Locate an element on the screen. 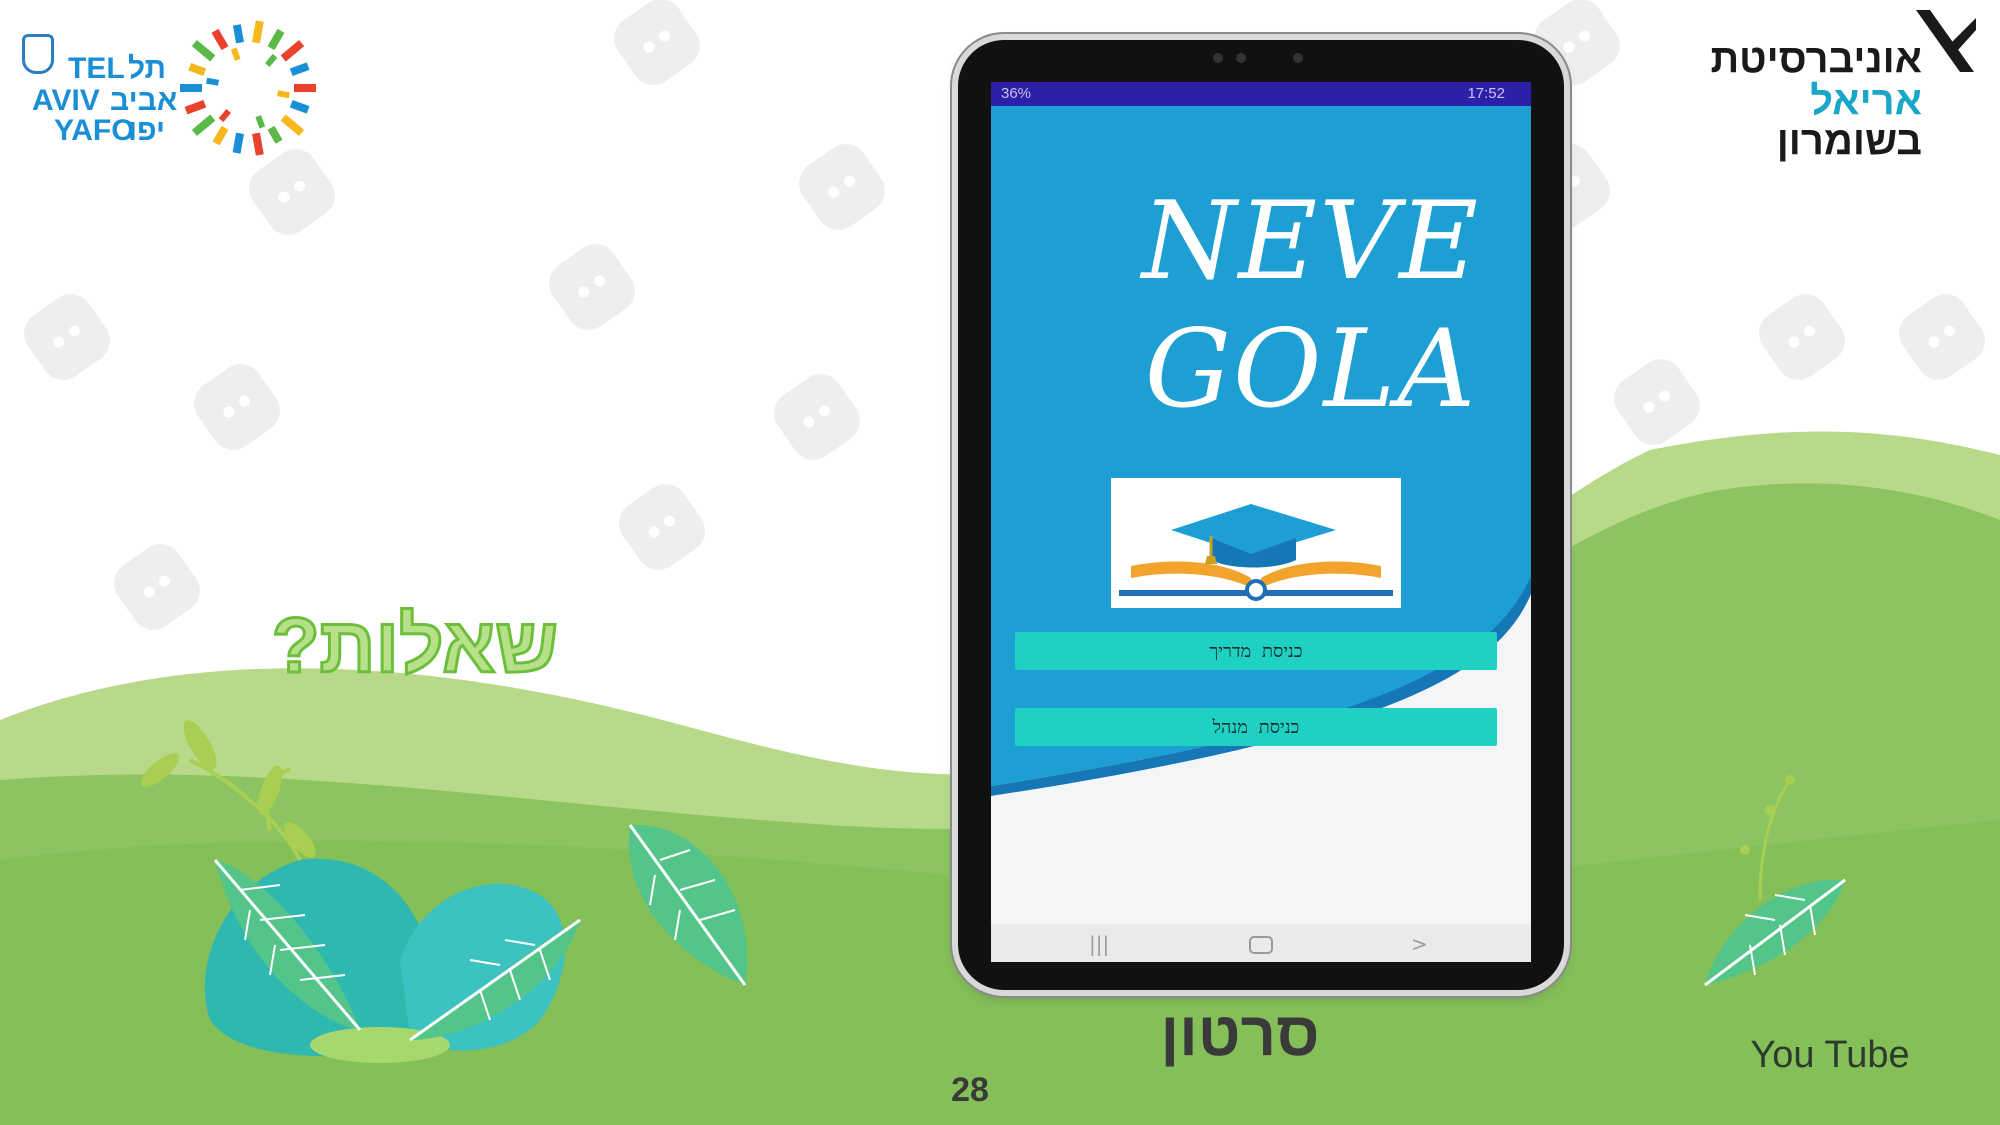 The width and height of the screenshot is (2000, 1125). logo-text-tel-hebrew: תל is located at coordinates (147, 68).